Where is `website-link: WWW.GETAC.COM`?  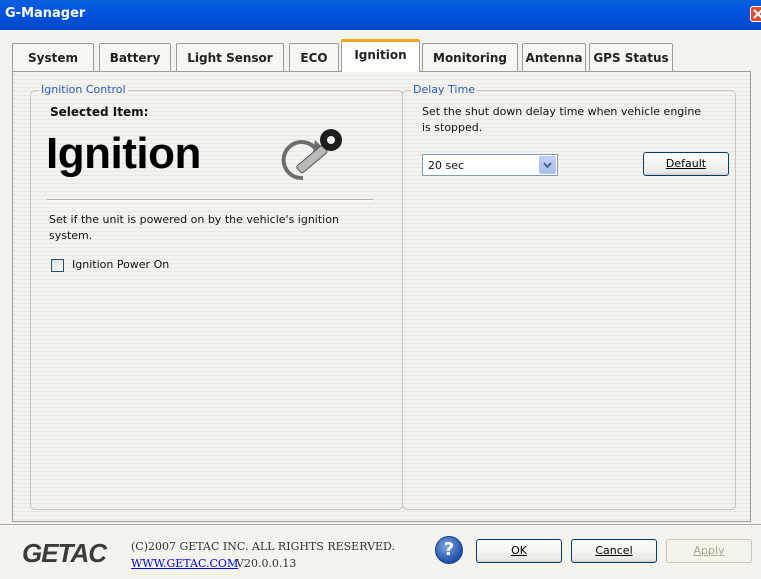
website-link: WWW.GETAC.COM is located at coordinates (184, 563).